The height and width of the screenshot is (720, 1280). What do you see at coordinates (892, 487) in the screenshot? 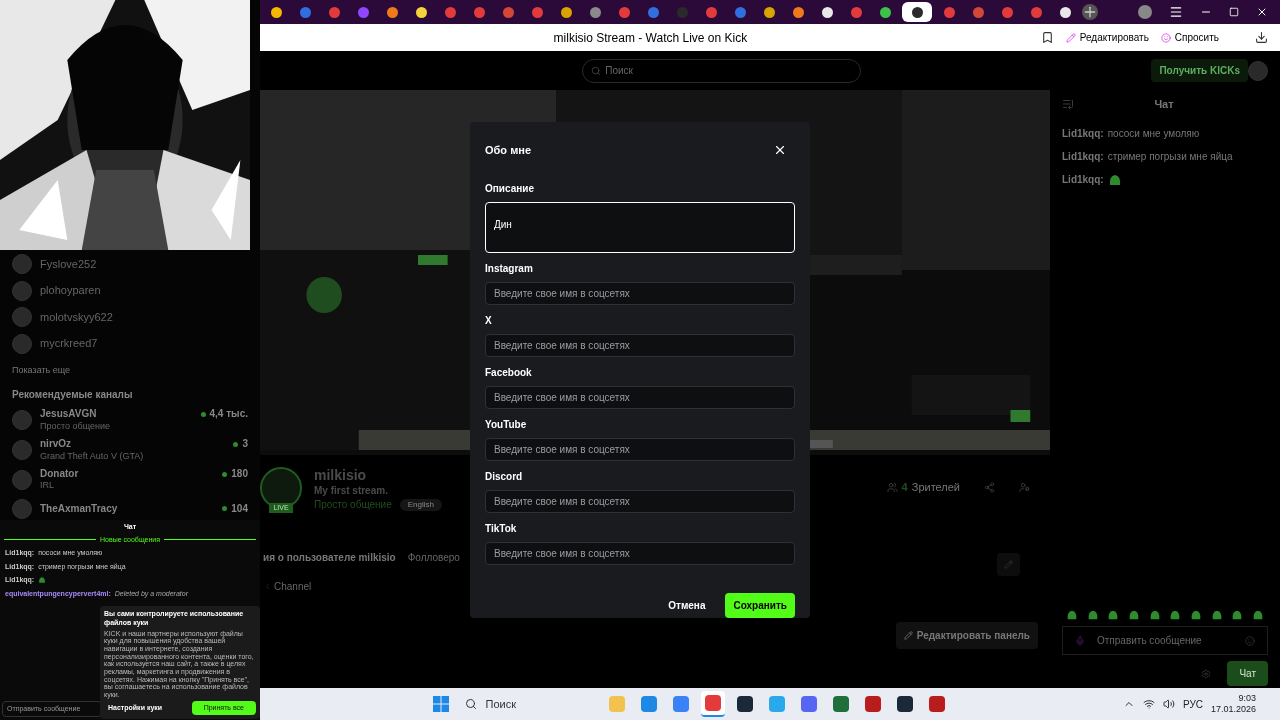
I see `viewers-icon` at bounding box center [892, 487].